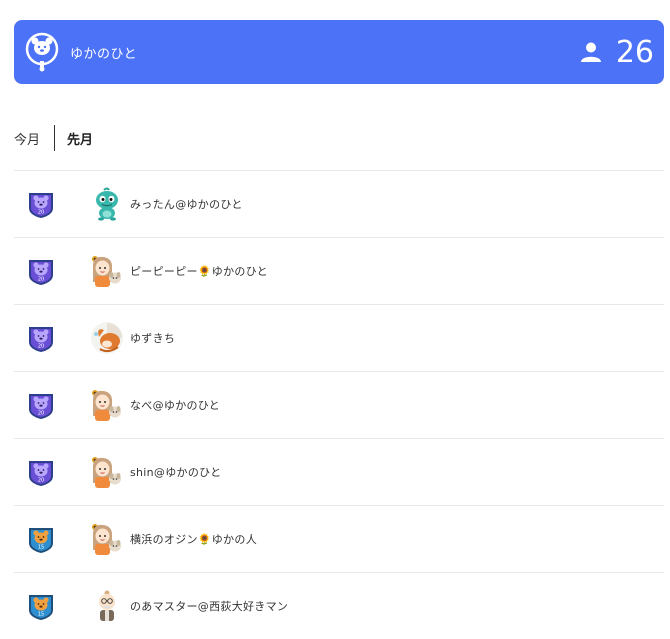 Image resolution: width=670 pixels, height=639 pixels. What do you see at coordinates (27, 138) in the screenshot?
I see `tab-this-month: 今月` at bounding box center [27, 138].